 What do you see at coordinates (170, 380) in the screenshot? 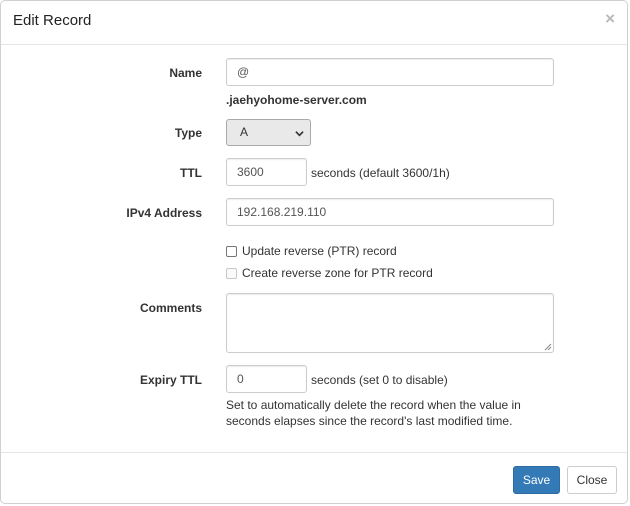
I see `expiry-ttl-label: Expiry TTL` at bounding box center [170, 380].